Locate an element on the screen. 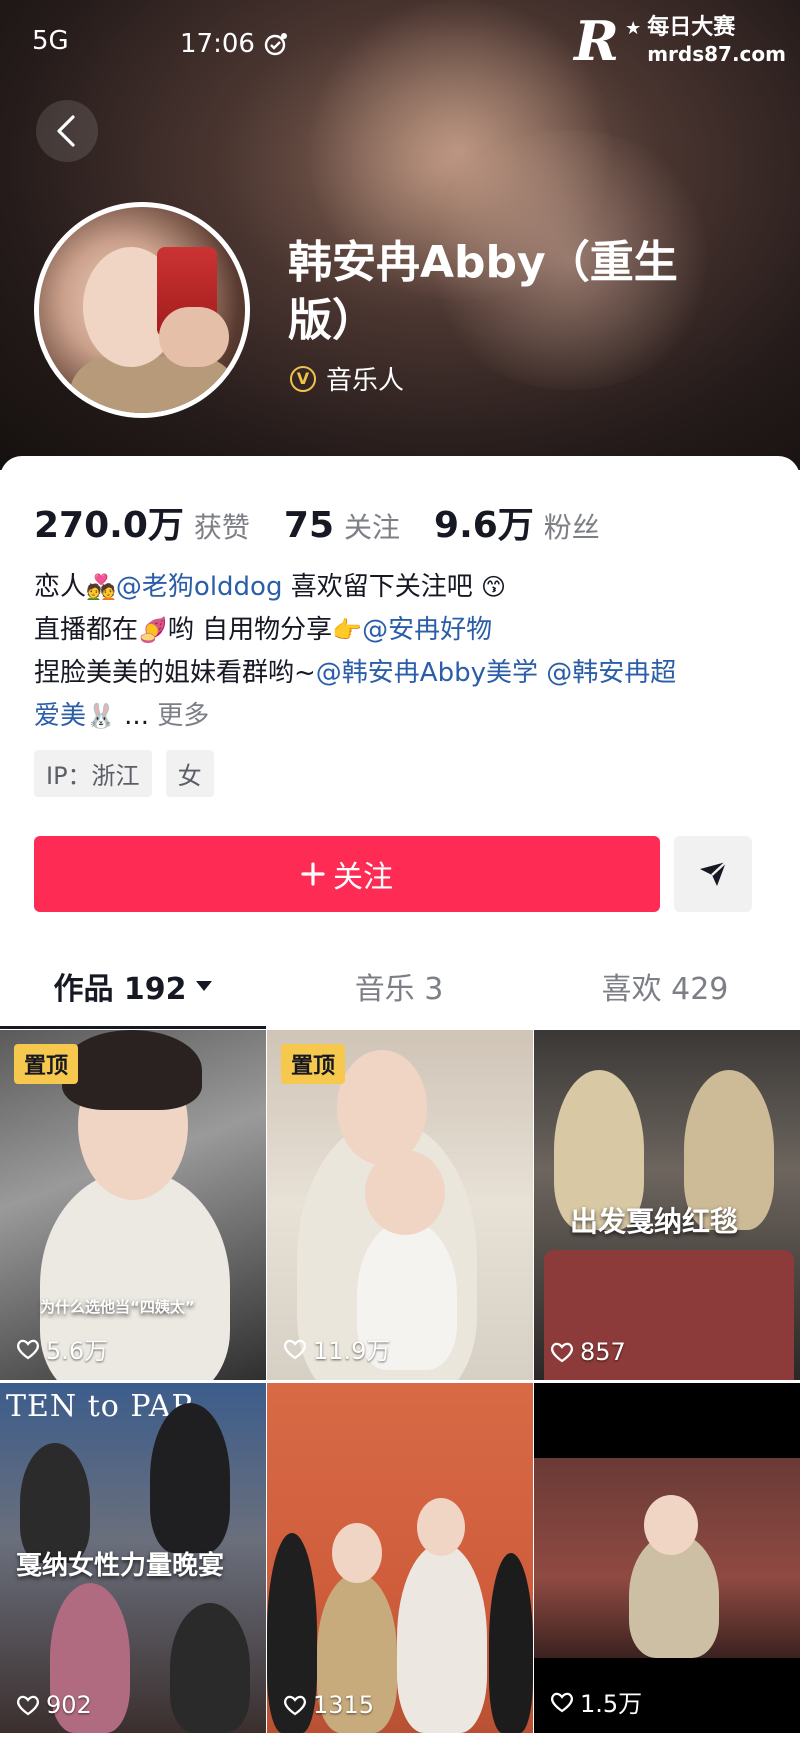 This screenshot has height=1764, width=800. watermark-logo: R is located at coordinates (597, 41).